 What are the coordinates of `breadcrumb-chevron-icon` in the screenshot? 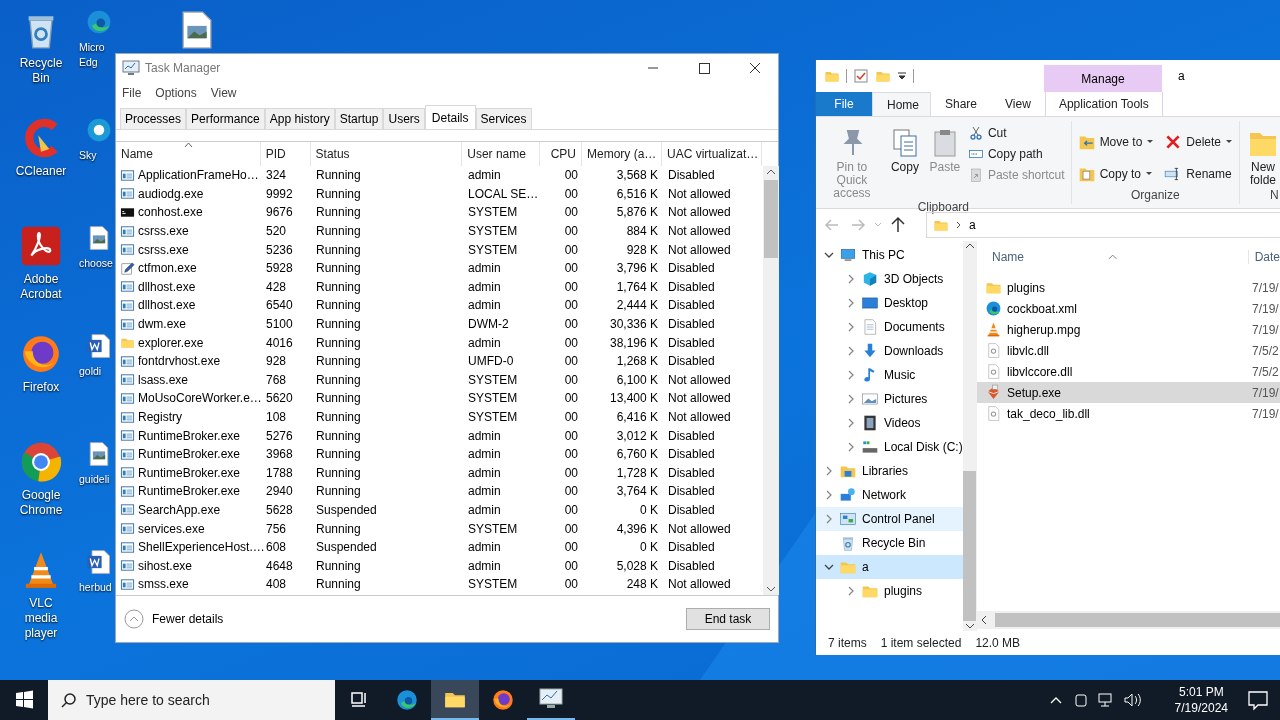 It's located at (959, 225).